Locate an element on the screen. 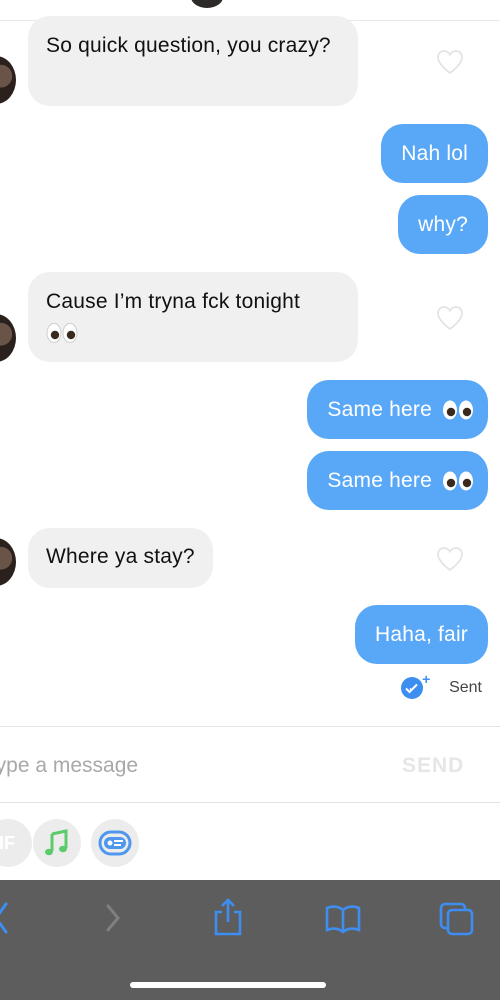 The image size is (500, 1000). match-avatar-header is located at coordinates (207, 4).